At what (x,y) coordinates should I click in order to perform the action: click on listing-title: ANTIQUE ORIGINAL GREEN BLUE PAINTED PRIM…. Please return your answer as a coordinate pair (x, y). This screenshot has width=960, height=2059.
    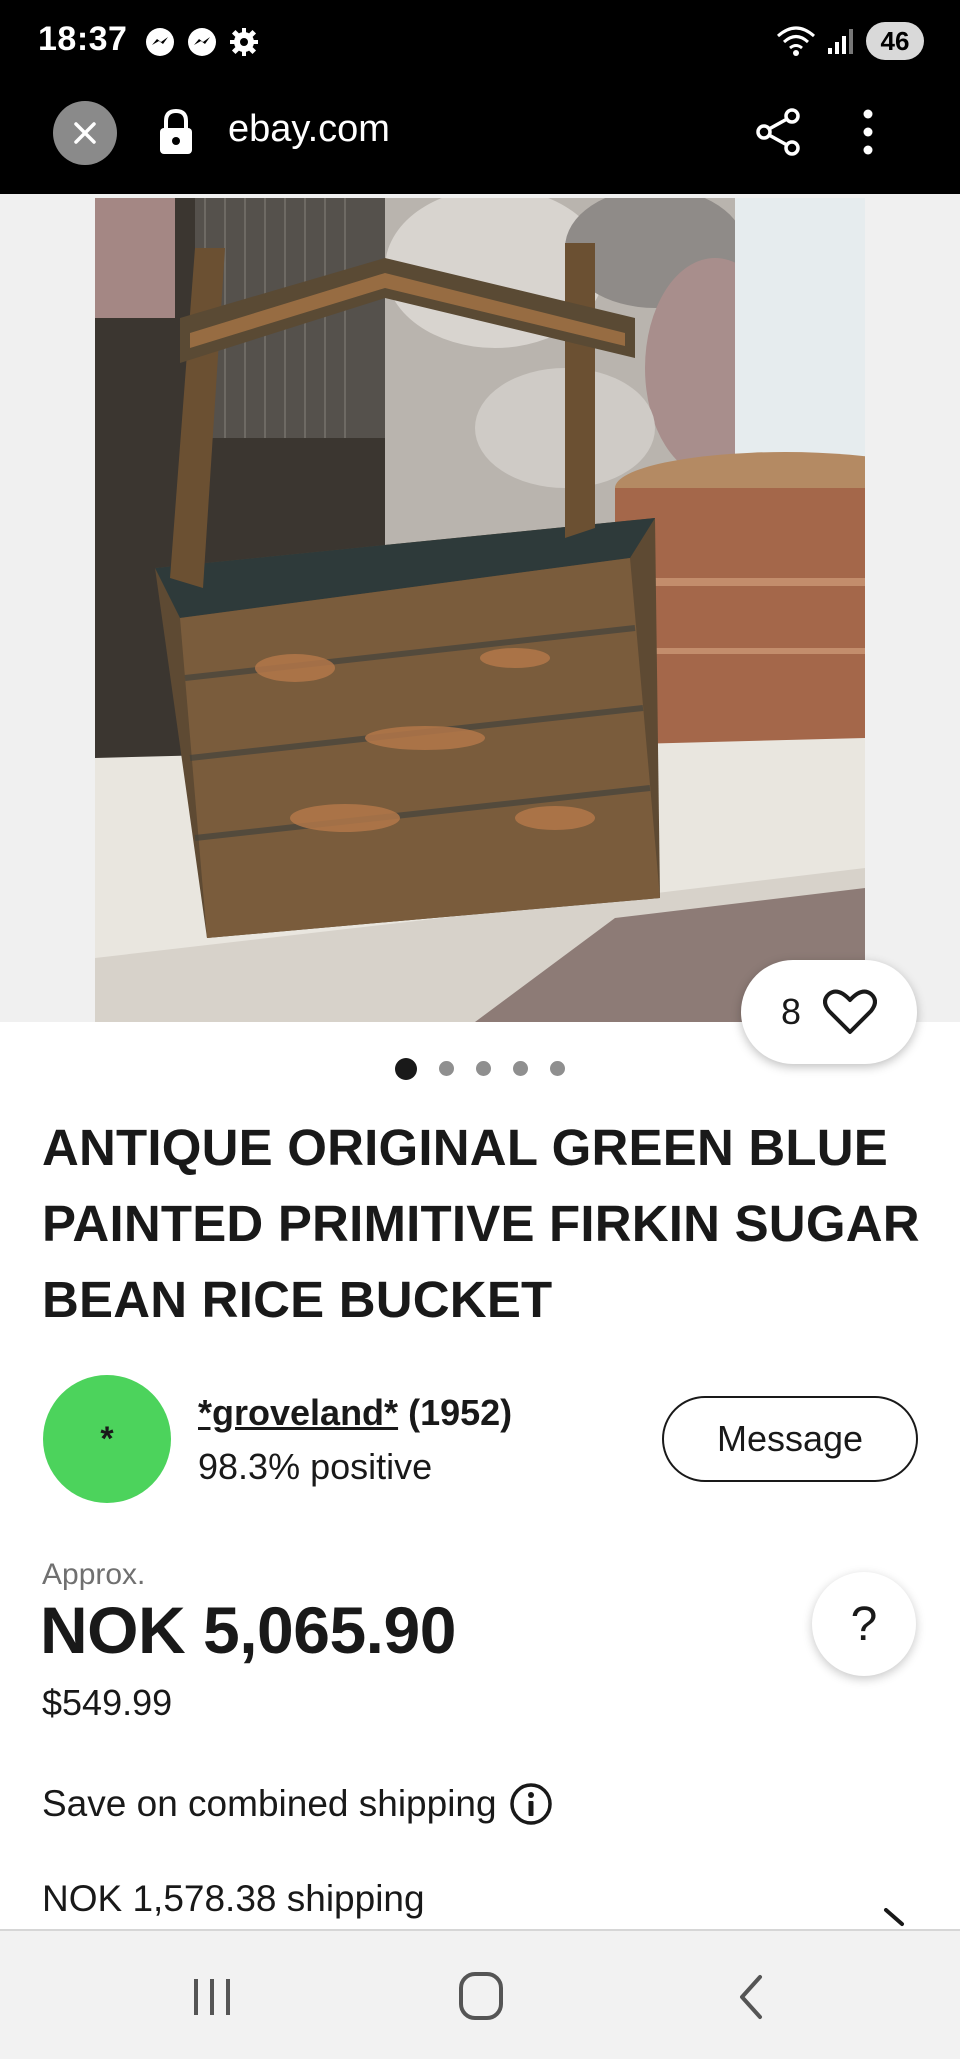
    Looking at the image, I should click on (481, 1223).